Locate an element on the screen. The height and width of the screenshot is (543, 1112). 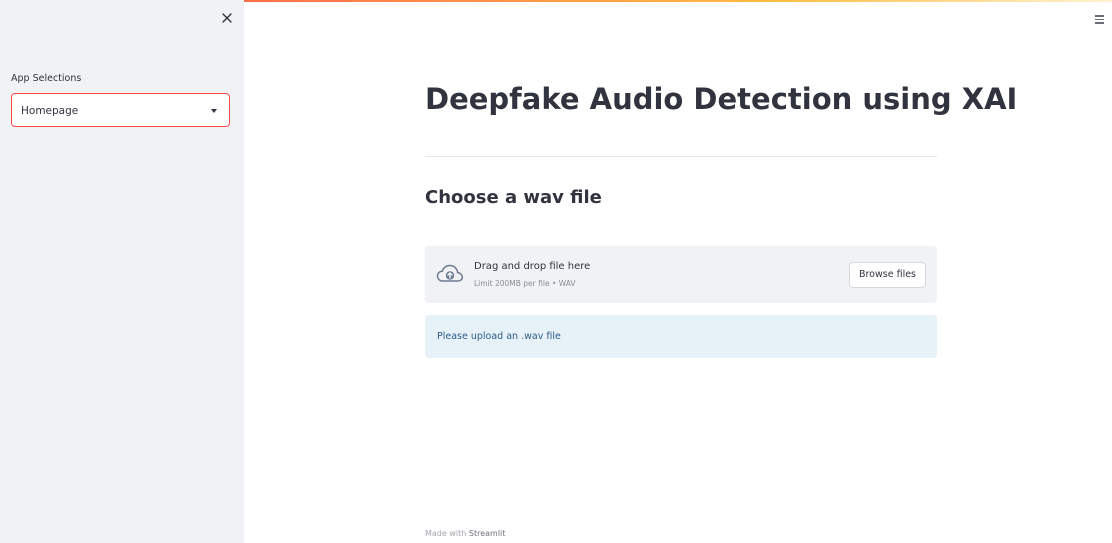
caret-down-icon is located at coordinates (214, 111).